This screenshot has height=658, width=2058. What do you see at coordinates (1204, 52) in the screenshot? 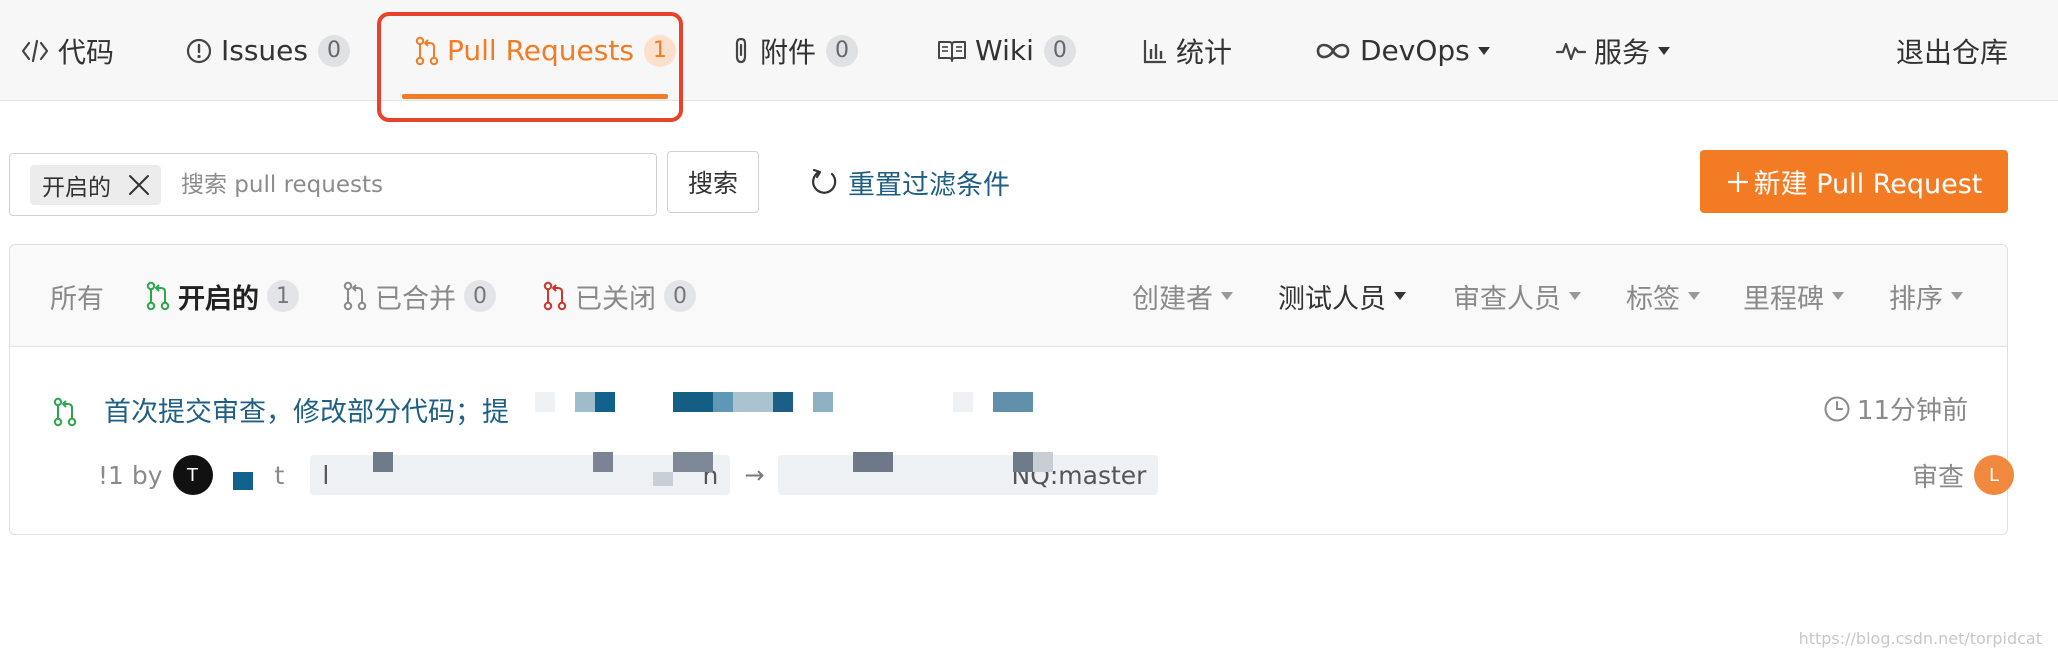
I see `tab-label: 统计` at bounding box center [1204, 52].